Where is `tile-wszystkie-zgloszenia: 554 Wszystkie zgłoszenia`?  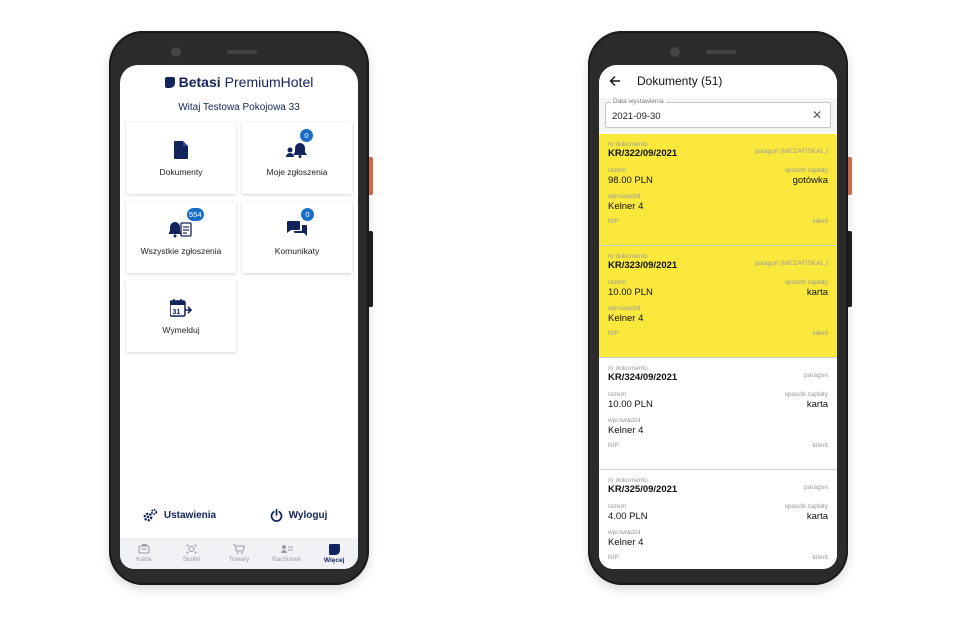 tile-wszystkie-zgloszenia: 554 Wszystkie zgłoszenia is located at coordinates (181, 237).